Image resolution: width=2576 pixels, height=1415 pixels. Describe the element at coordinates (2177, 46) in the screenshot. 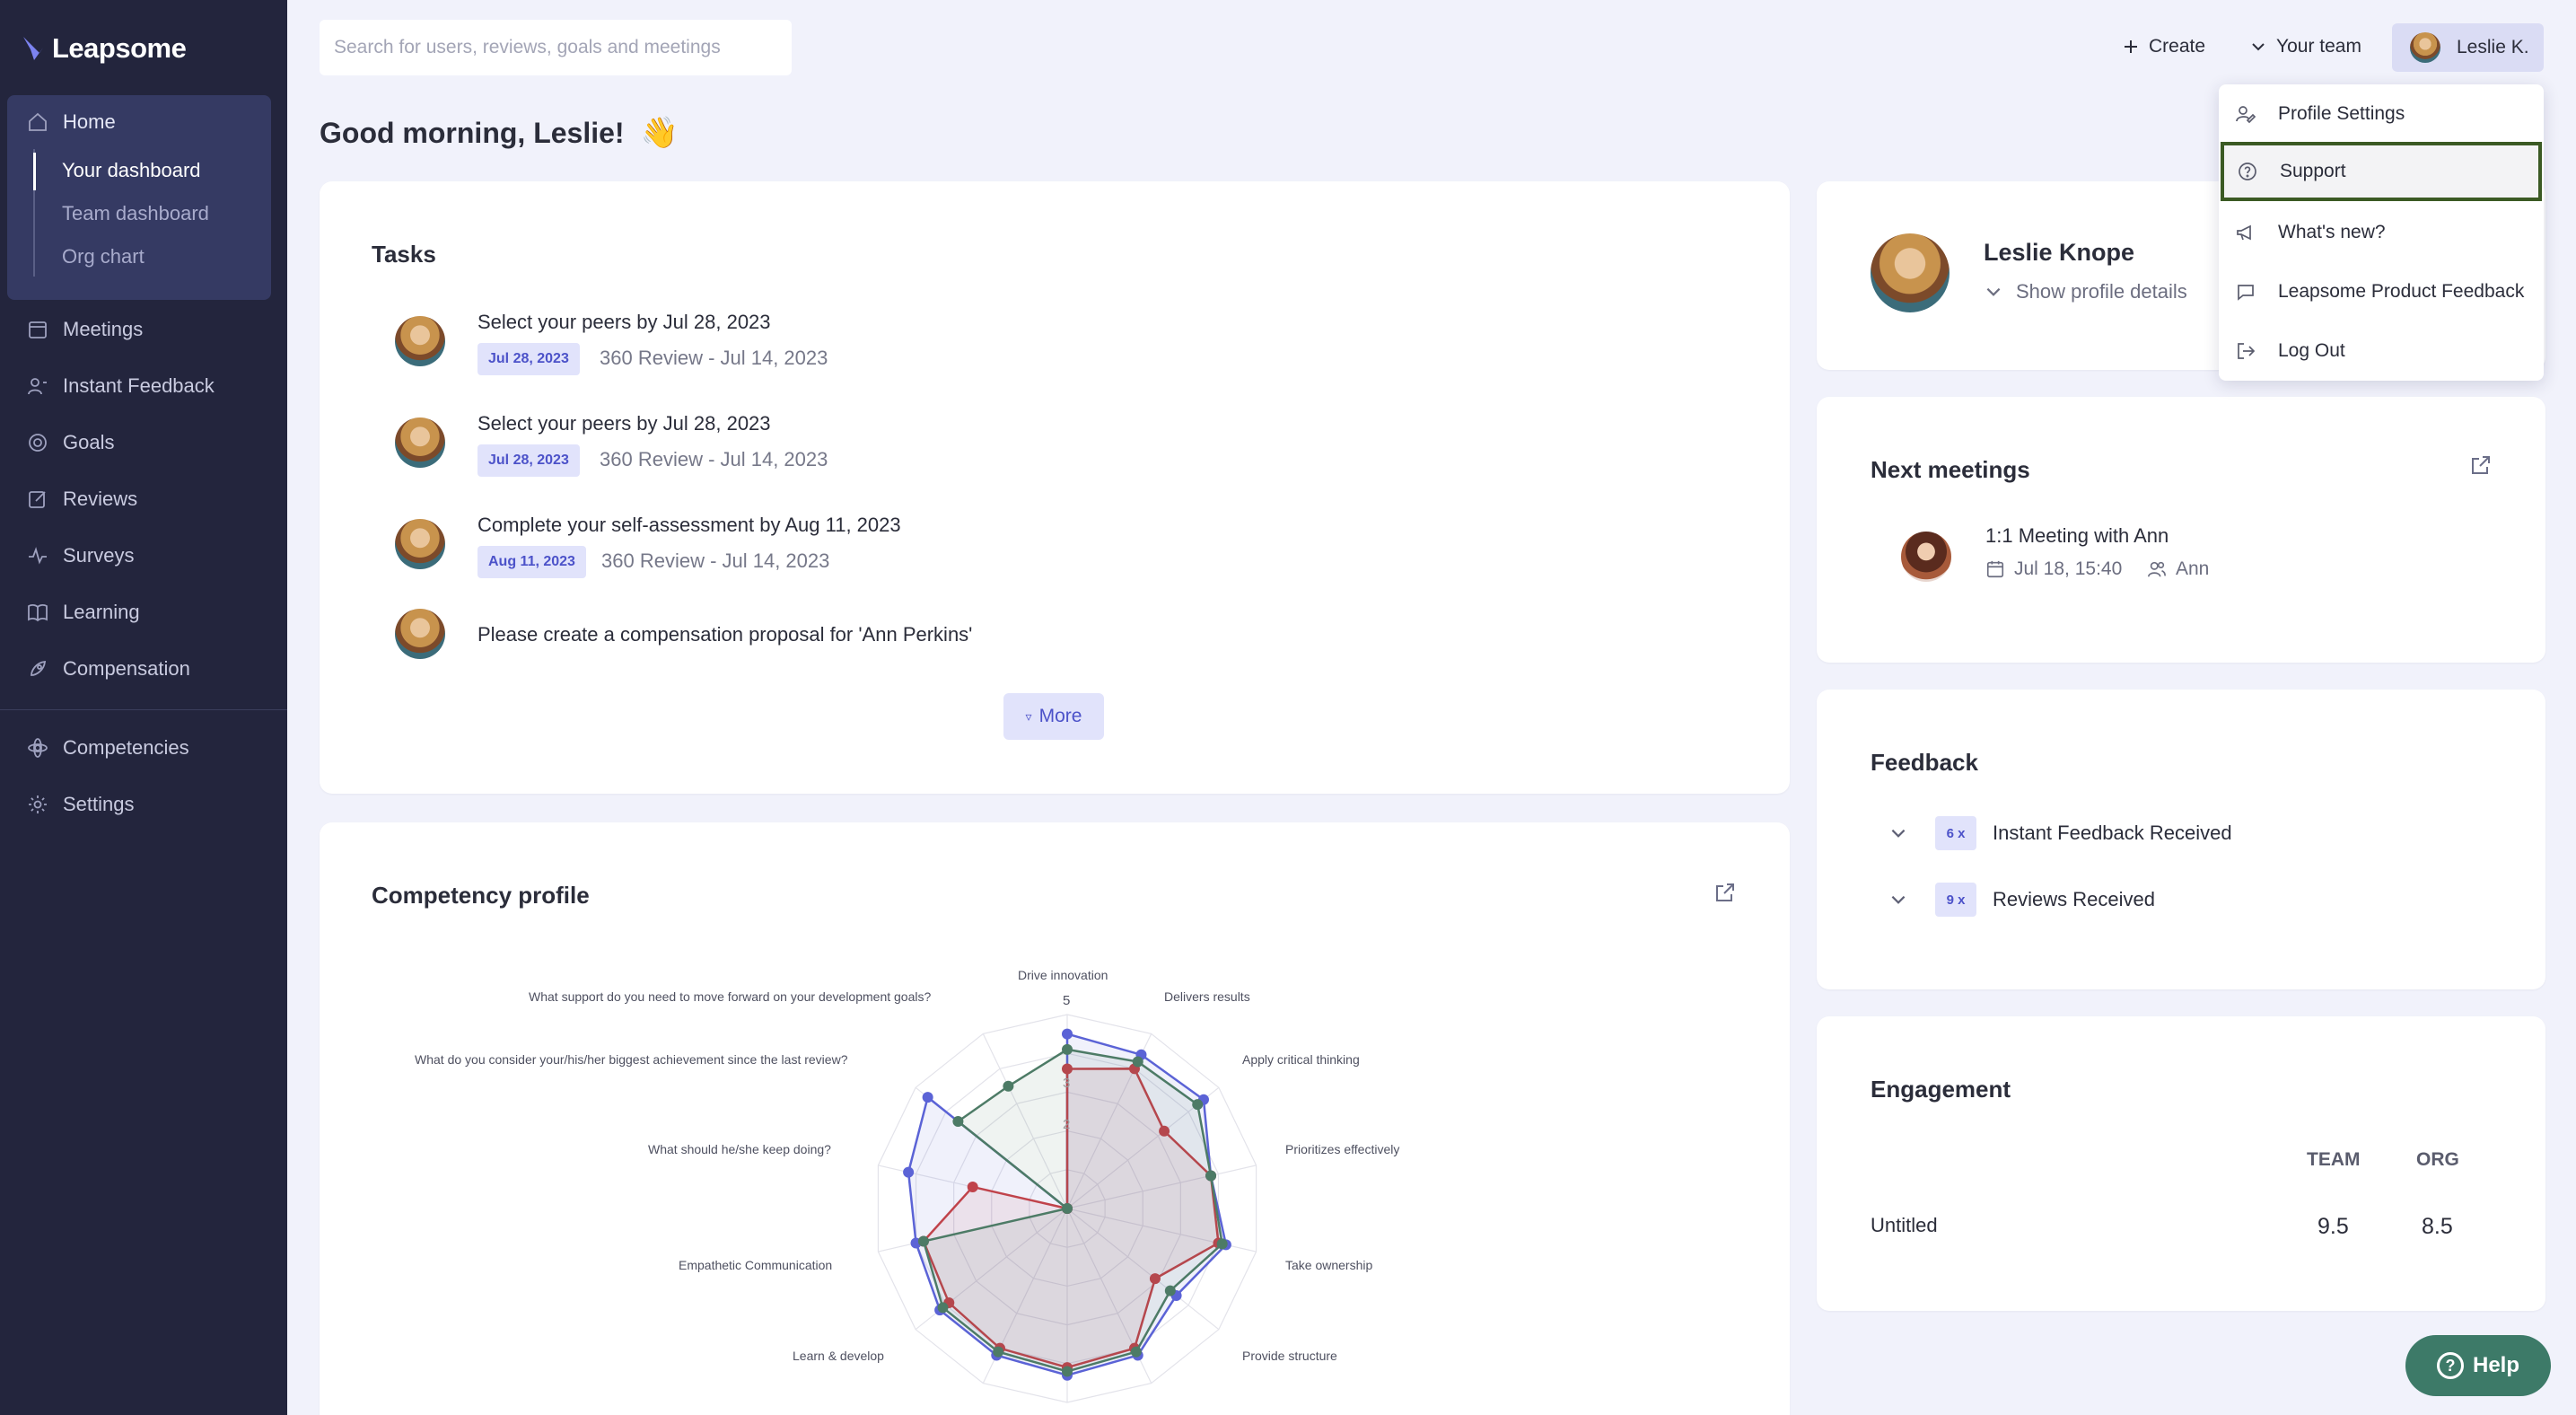

I see `create-label: Create` at that location.